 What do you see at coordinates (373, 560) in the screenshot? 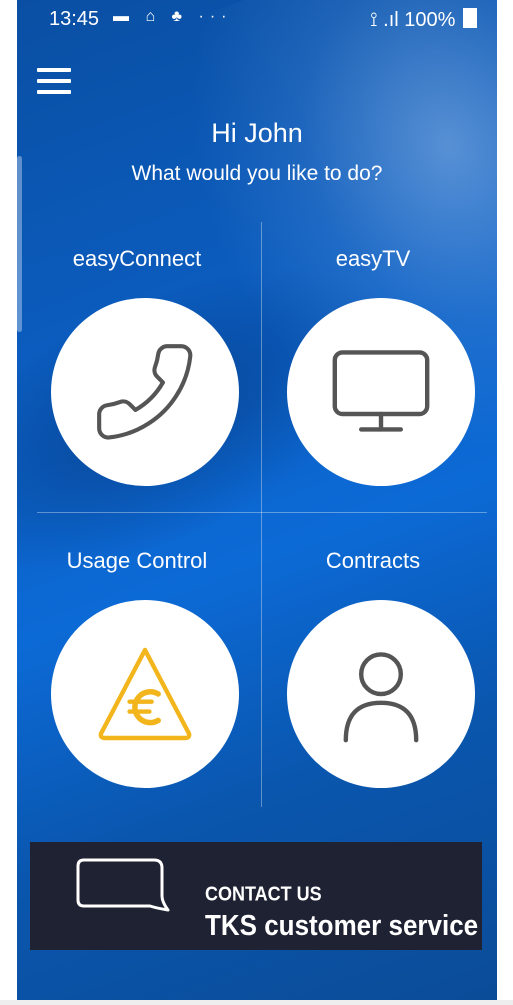
I see `tile-label: Contracts` at bounding box center [373, 560].